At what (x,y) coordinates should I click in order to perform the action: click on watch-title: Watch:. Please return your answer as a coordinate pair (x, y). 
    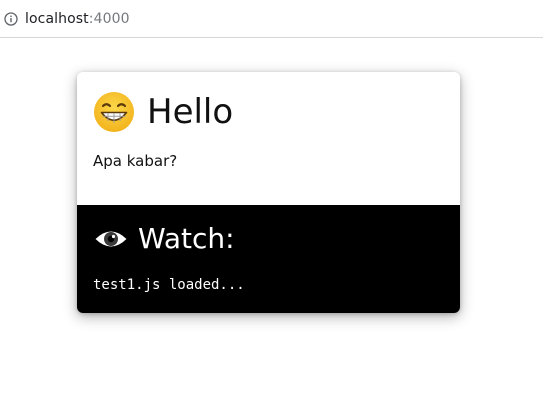
    Looking at the image, I should click on (186, 238).